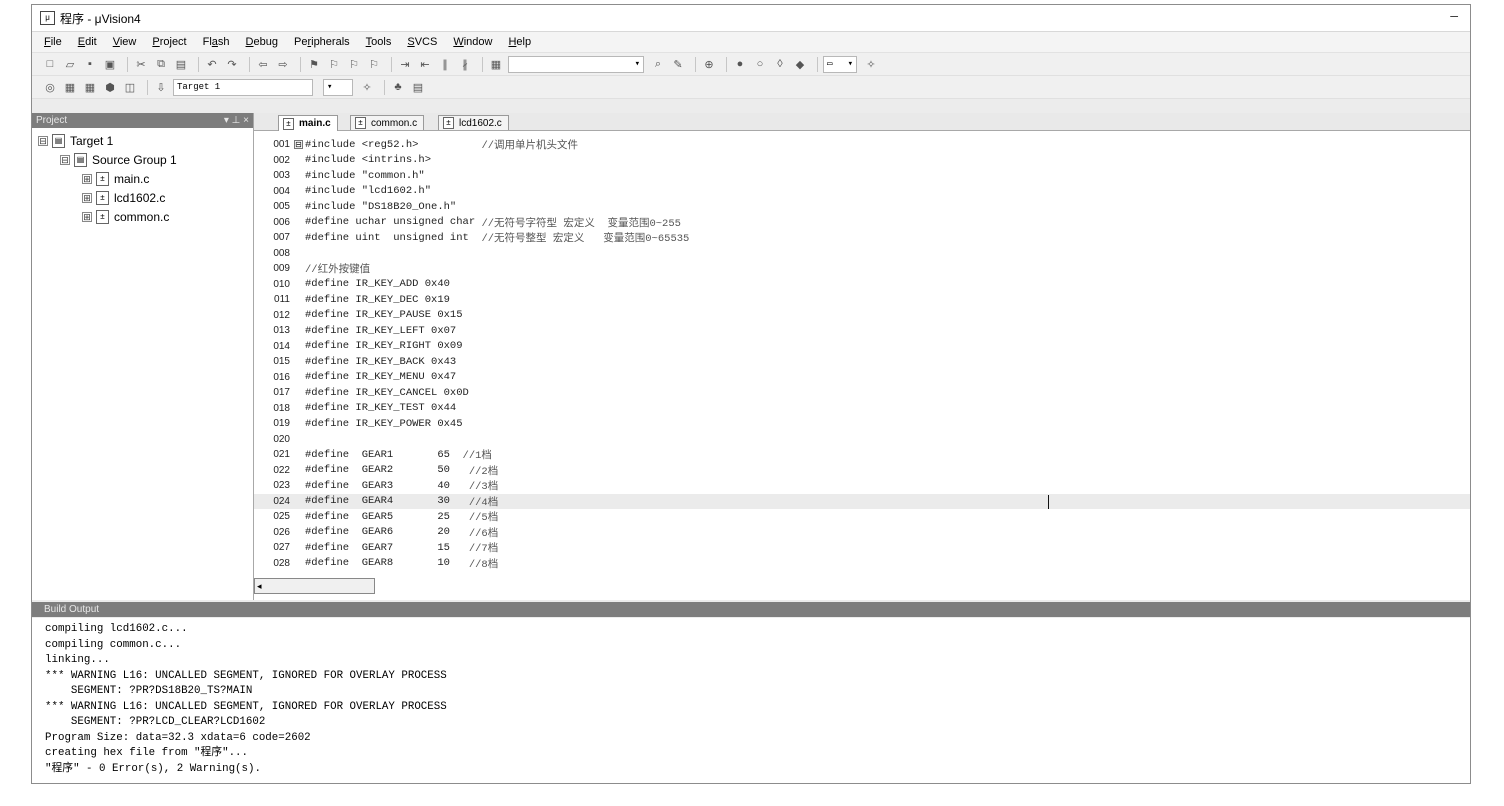 The width and height of the screenshot is (1504, 806). Describe the element at coordinates (281, 377) in the screenshot. I see `line-number: 016` at that location.